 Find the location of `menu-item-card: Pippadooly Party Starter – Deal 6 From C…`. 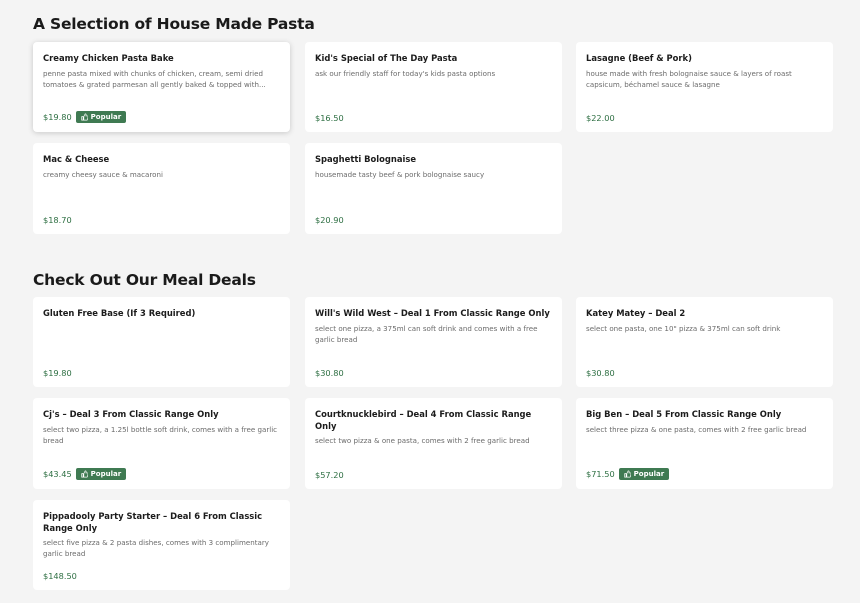

menu-item-card: Pippadooly Party Starter – Deal 6 From C… is located at coordinates (161, 545).